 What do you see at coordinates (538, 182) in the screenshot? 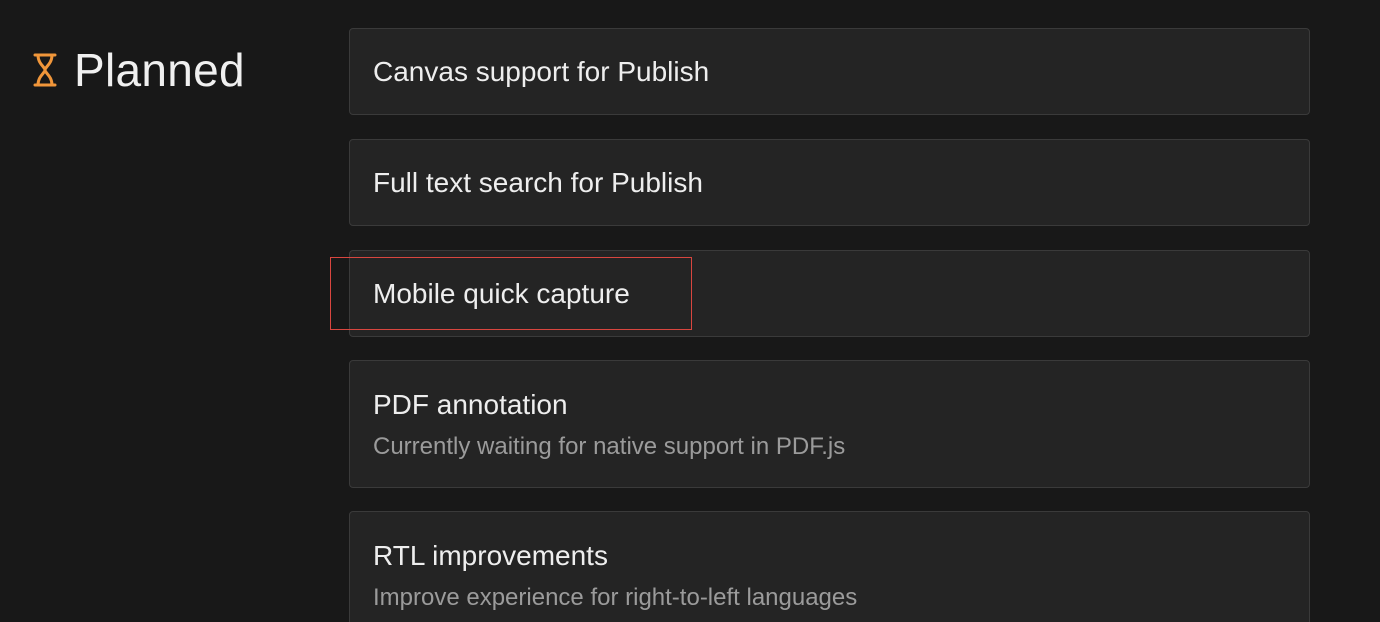
I see `roadmap-item-title: Full text search for Publish` at bounding box center [538, 182].